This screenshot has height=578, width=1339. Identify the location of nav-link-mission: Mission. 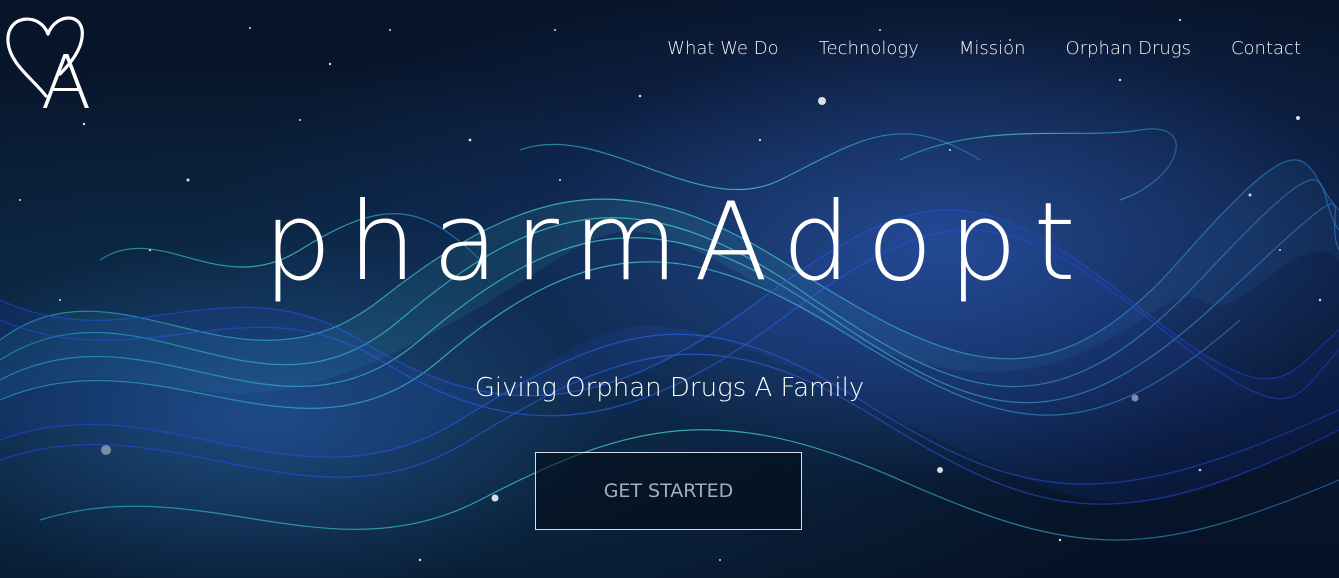
(992, 49).